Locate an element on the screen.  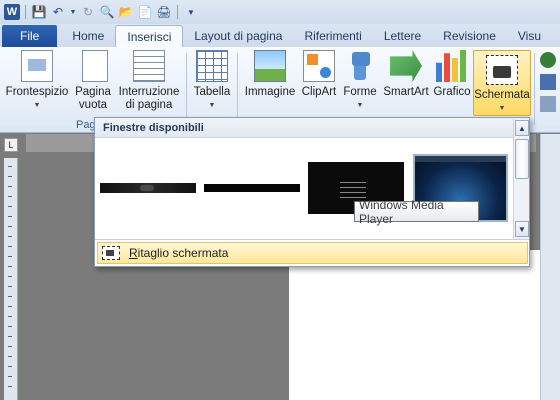
cover-page-icon is located at coordinates (37, 66).